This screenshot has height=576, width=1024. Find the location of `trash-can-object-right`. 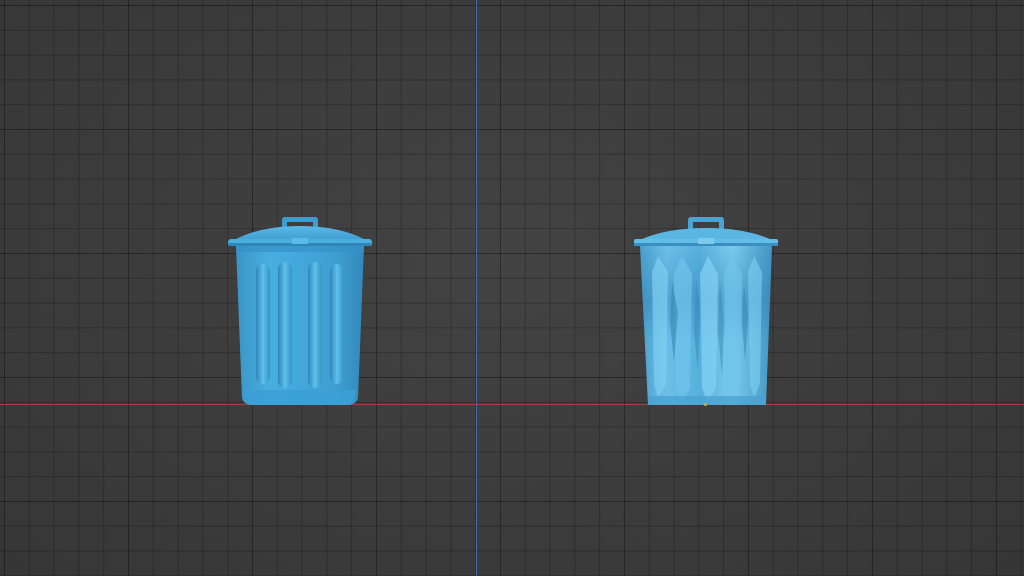

trash-can-object-right is located at coordinates (706, 310).